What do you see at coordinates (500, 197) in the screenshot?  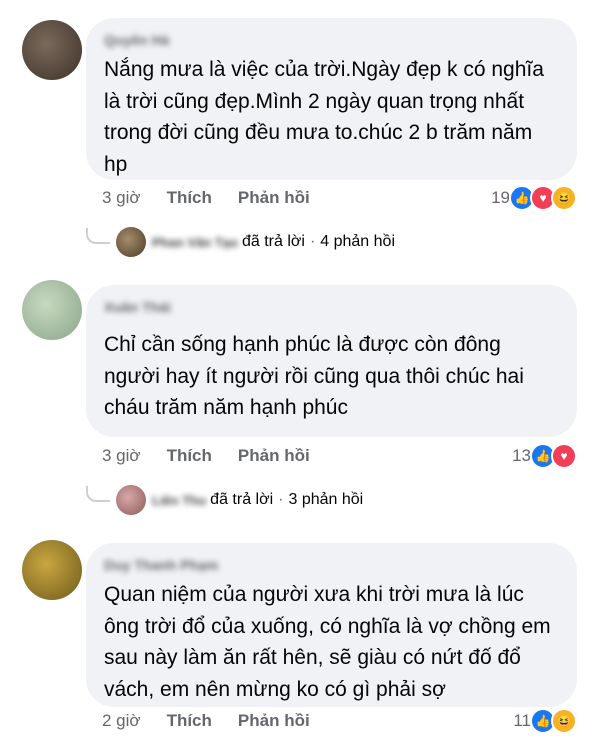 I see `reaction-count: 19` at bounding box center [500, 197].